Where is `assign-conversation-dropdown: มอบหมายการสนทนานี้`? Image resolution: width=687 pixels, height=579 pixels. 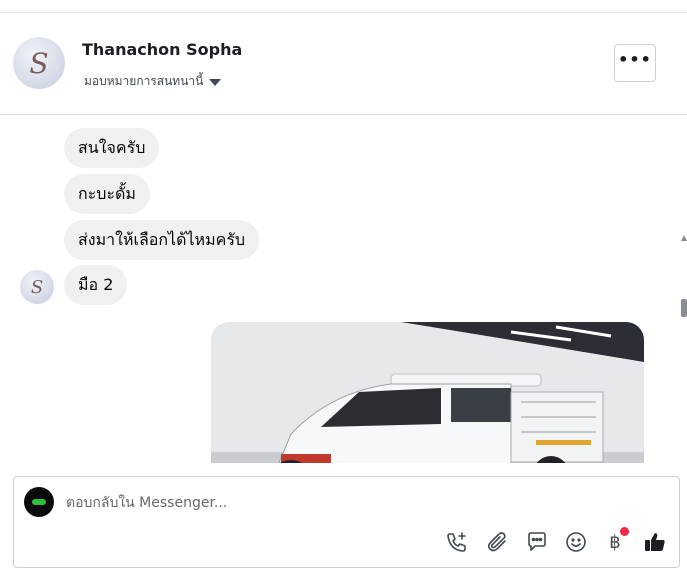 assign-conversation-dropdown: มอบหมายการสนทนานี้ is located at coordinates (153, 81).